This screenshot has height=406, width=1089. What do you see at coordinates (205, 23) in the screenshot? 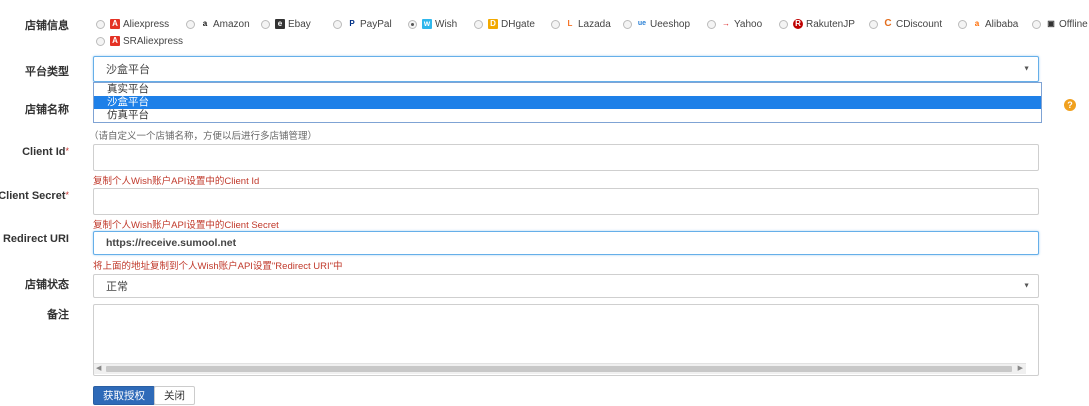
I see `amazon-icon: a` at bounding box center [205, 23].